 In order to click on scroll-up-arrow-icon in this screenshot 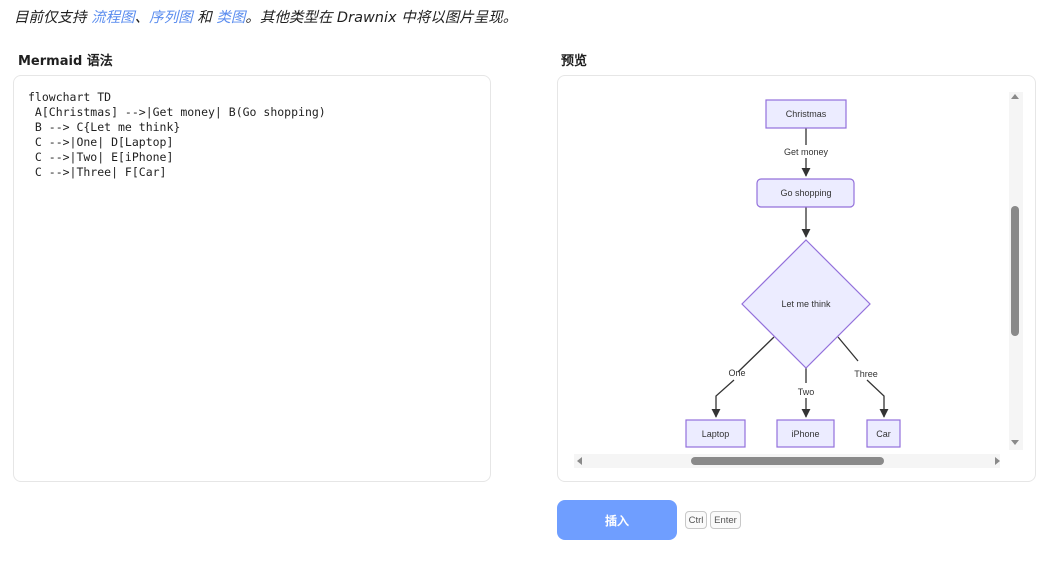, I will do `click(1015, 96)`.